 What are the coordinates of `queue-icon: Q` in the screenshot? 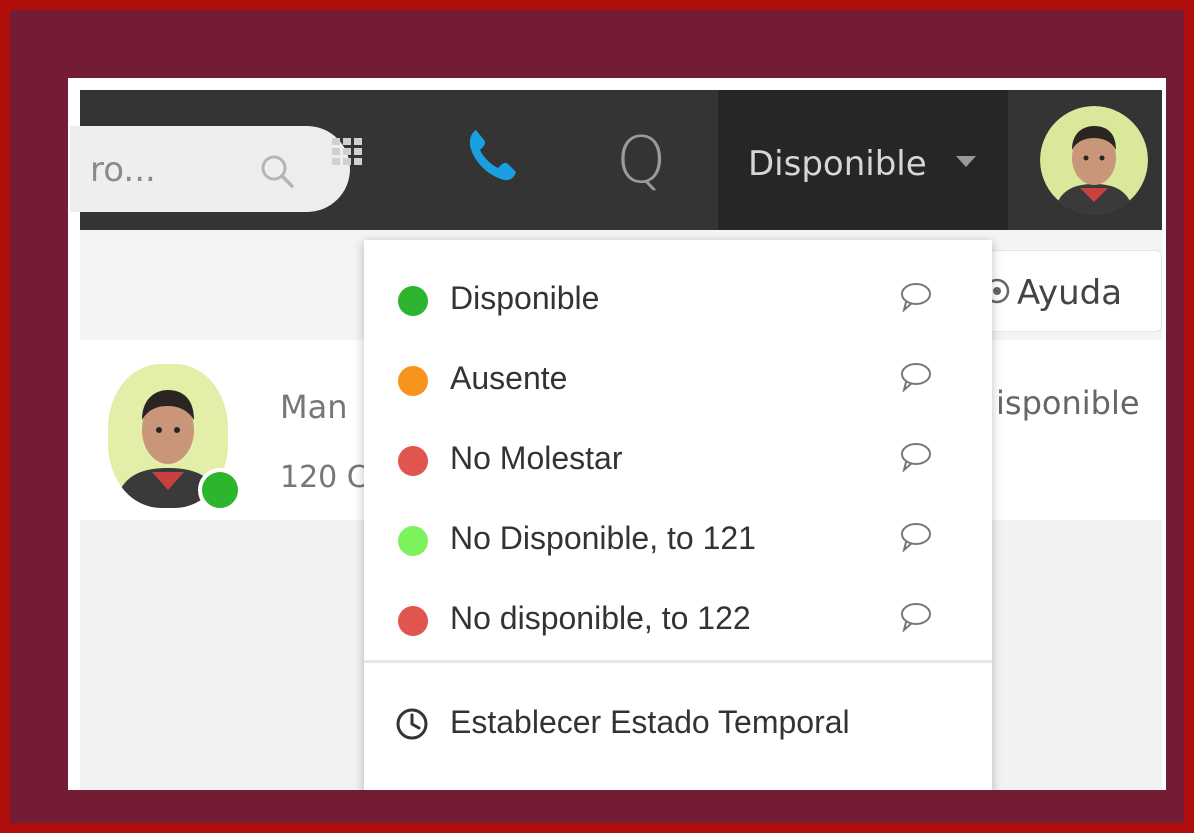 It's located at (641, 161).